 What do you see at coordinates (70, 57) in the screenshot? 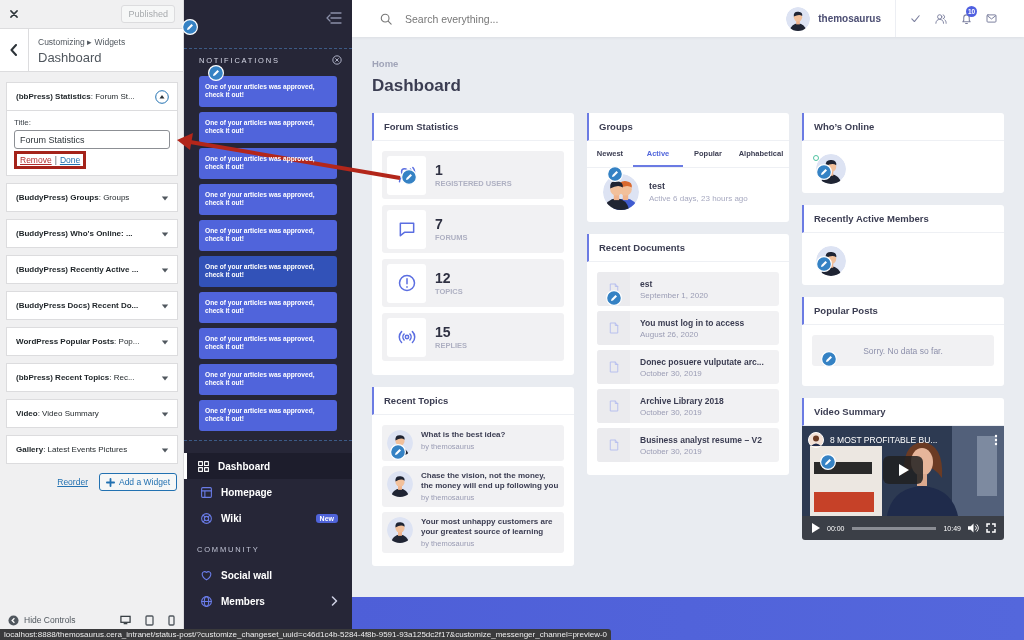
I see `customizer-title: Dashboard` at bounding box center [70, 57].